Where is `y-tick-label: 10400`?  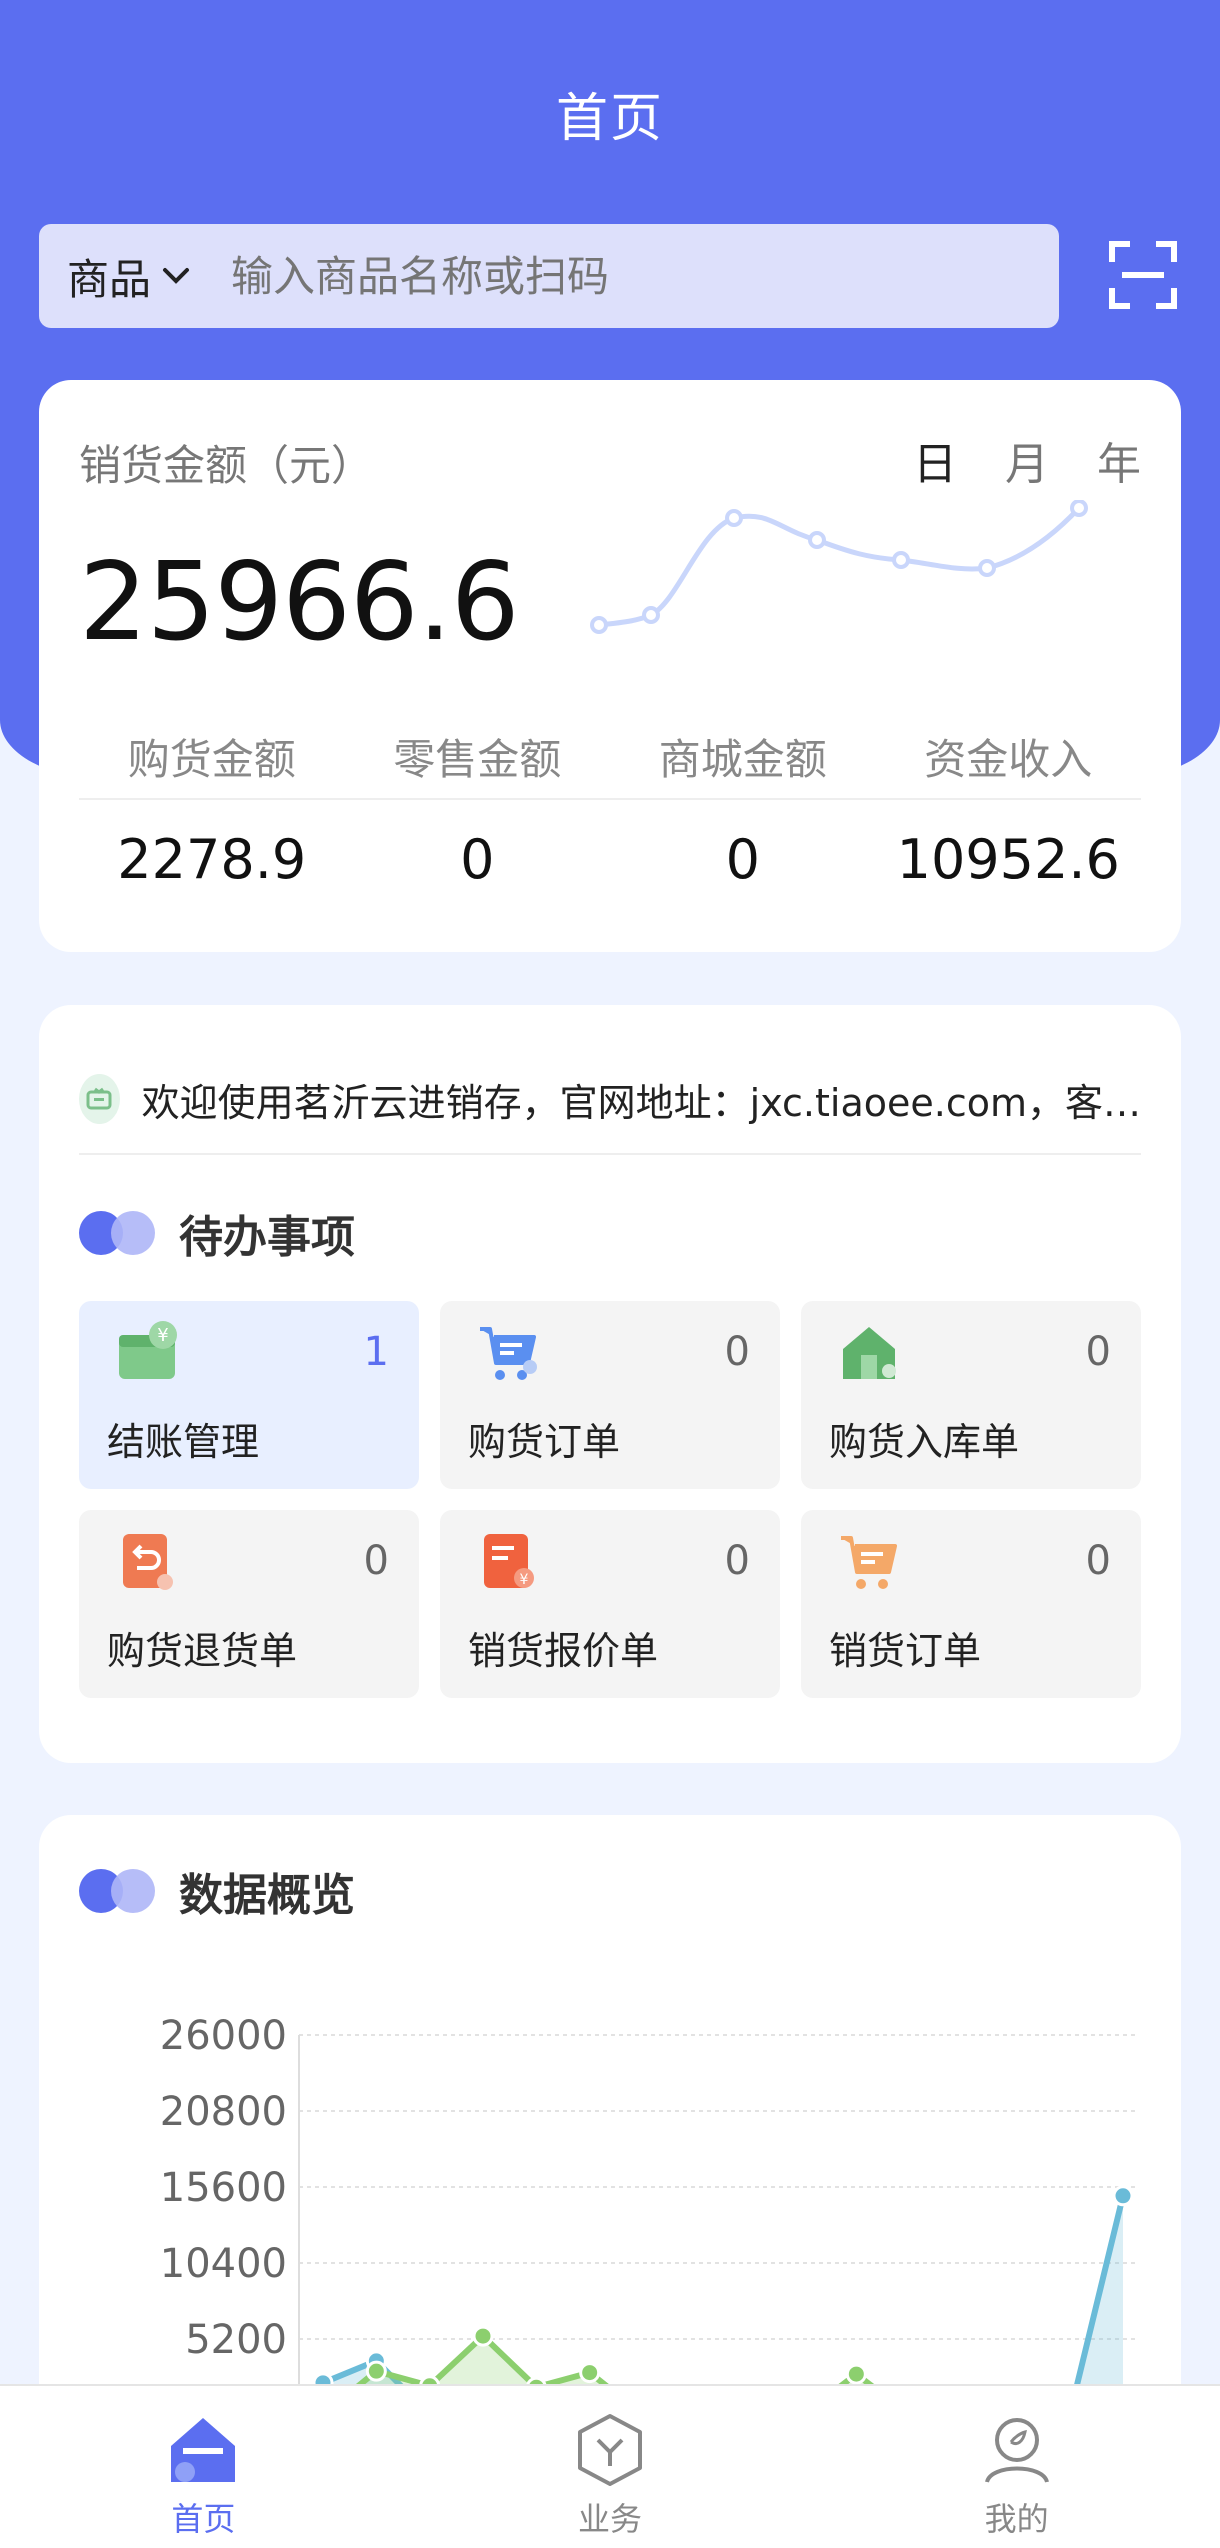
y-tick-label: 10400 is located at coordinates (223, 2264).